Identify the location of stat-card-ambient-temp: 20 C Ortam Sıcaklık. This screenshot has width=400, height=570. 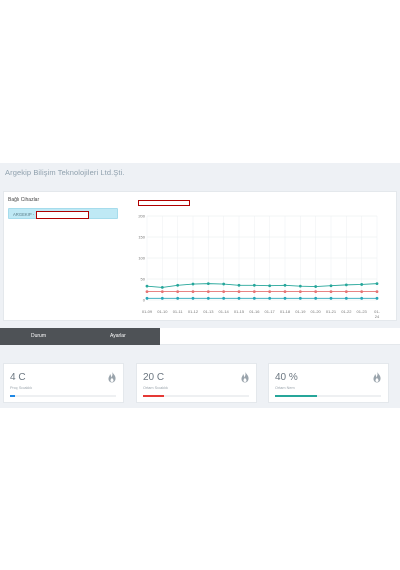
(196, 383).